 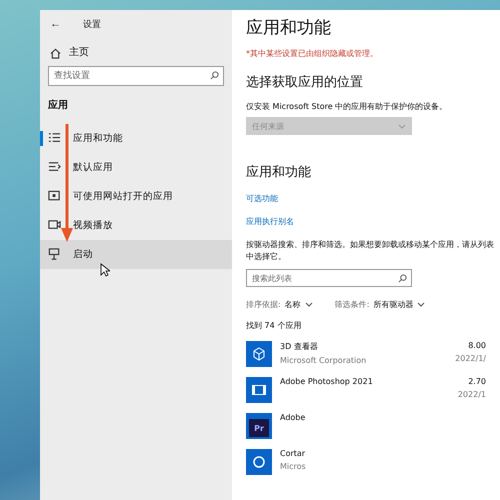 I want to click on sidebar-item: 启动, so click(x=136, y=254).